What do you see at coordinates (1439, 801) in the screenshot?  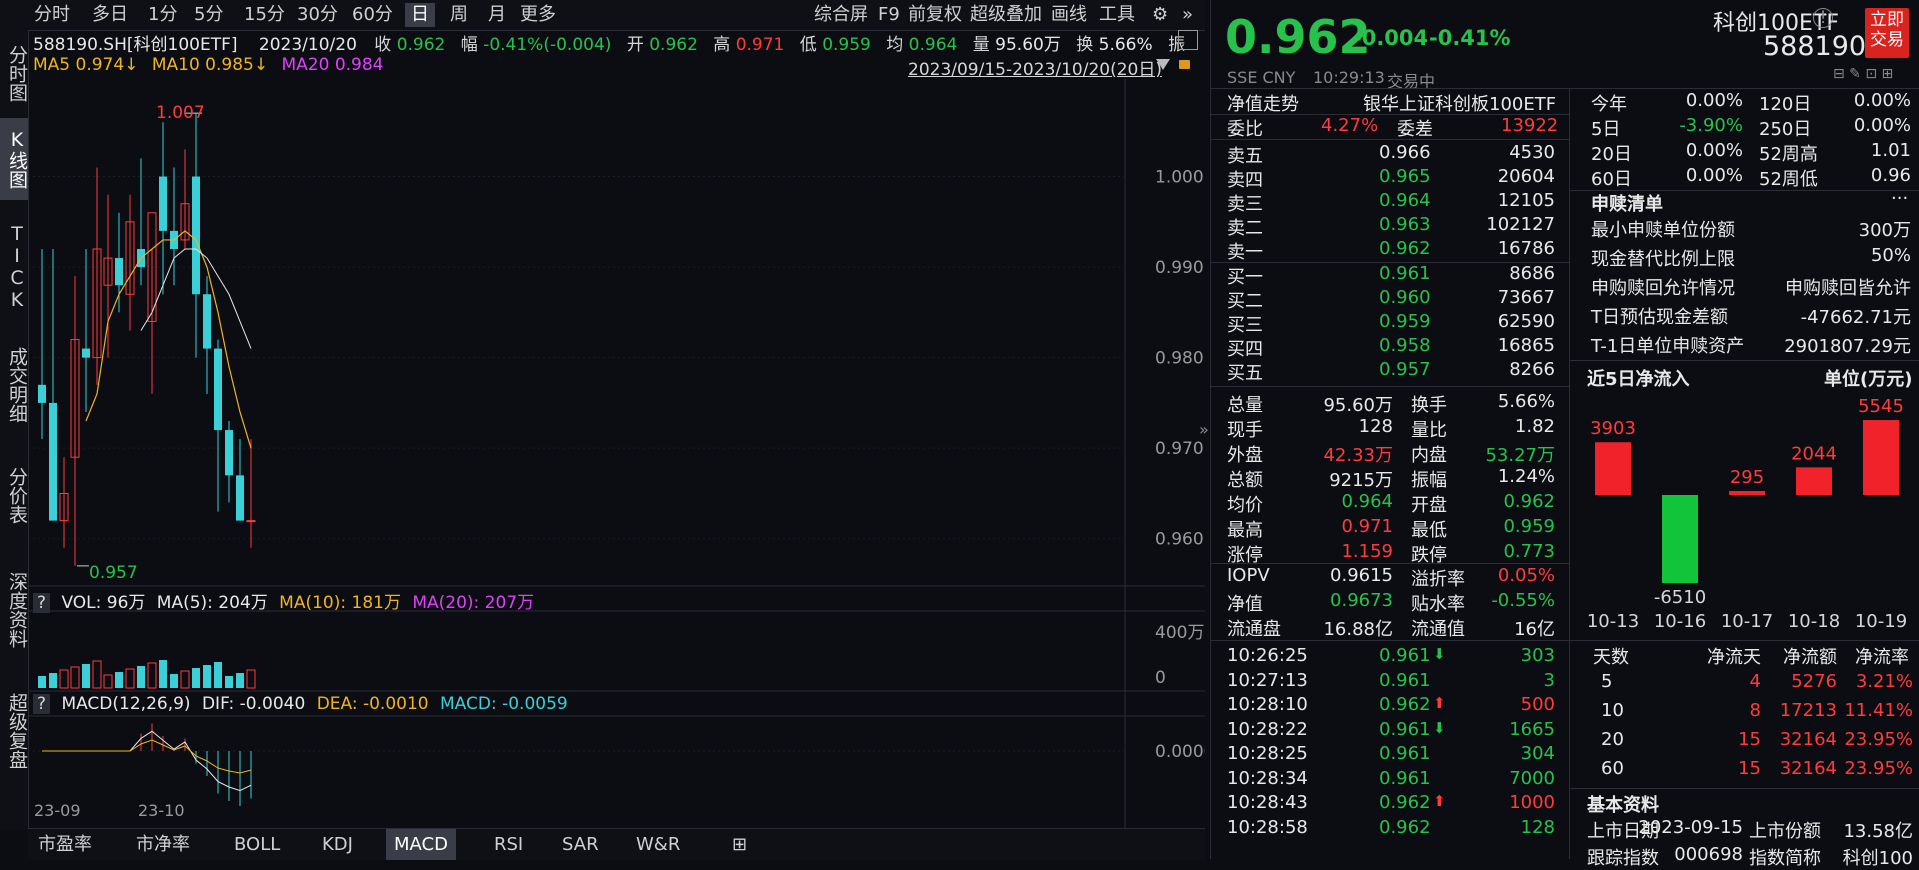 I see `arrow-up-icon: ⬆` at bounding box center [1439, 801].